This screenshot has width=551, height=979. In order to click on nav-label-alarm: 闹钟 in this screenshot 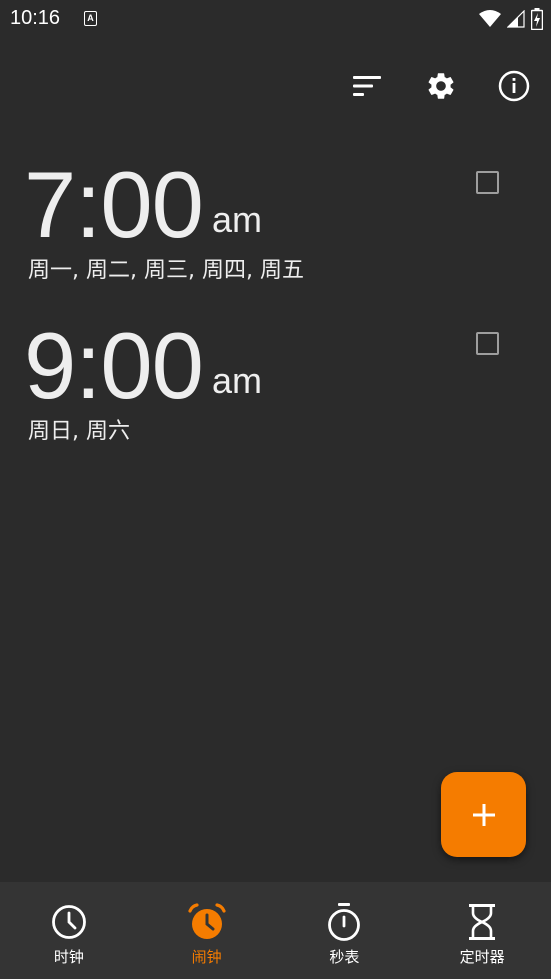, I will do `click(206, 957)`.